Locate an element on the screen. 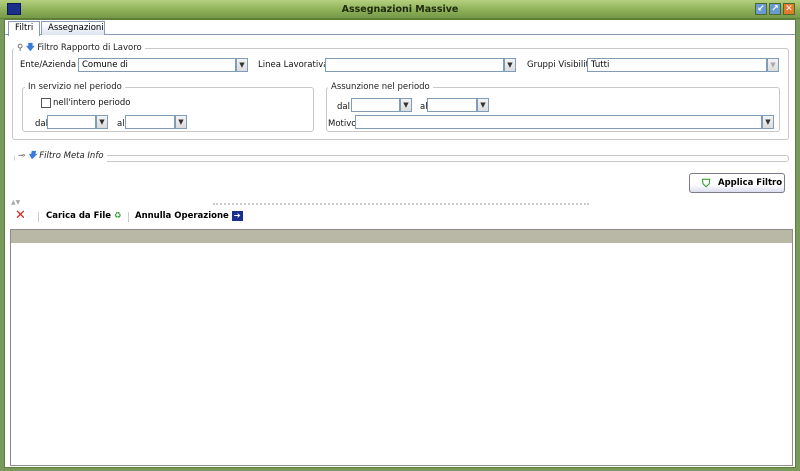 Image resolution: width=800 pixels, height=471 pixels. assunzione-al-input is located at coordinates (452, 105).